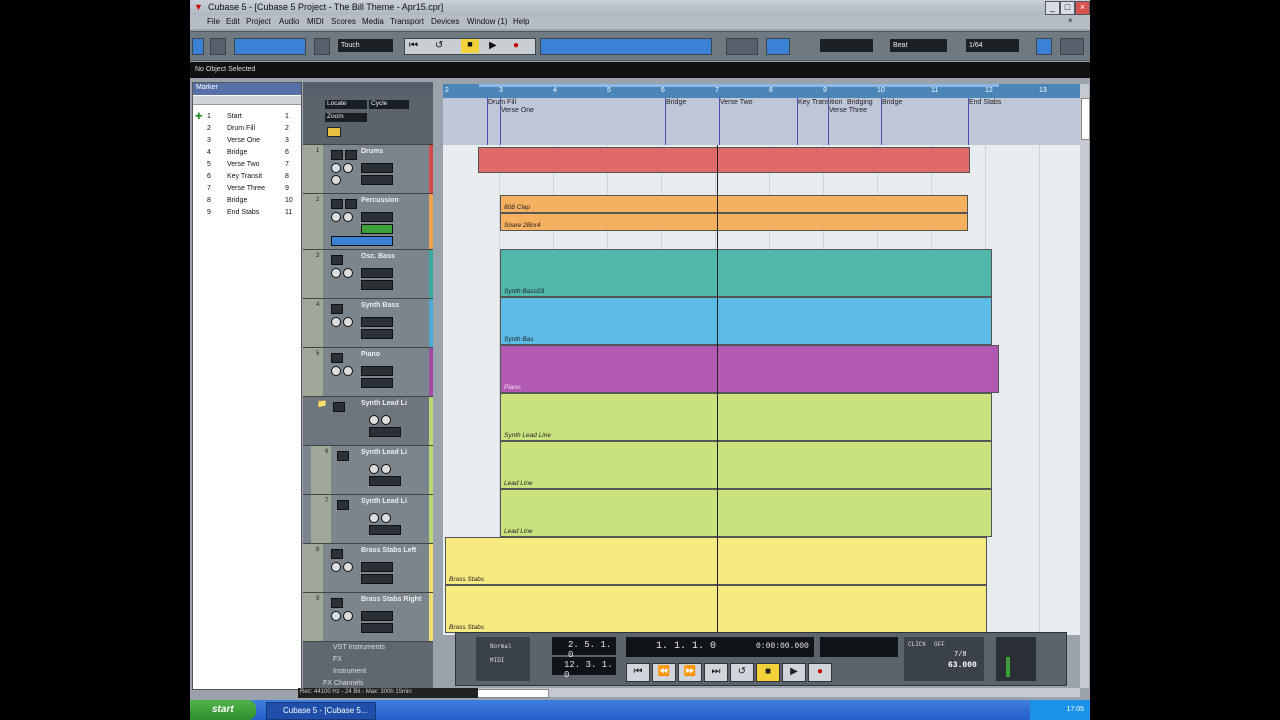  I want to click on marker-label: Bridging, so click(860, 102).